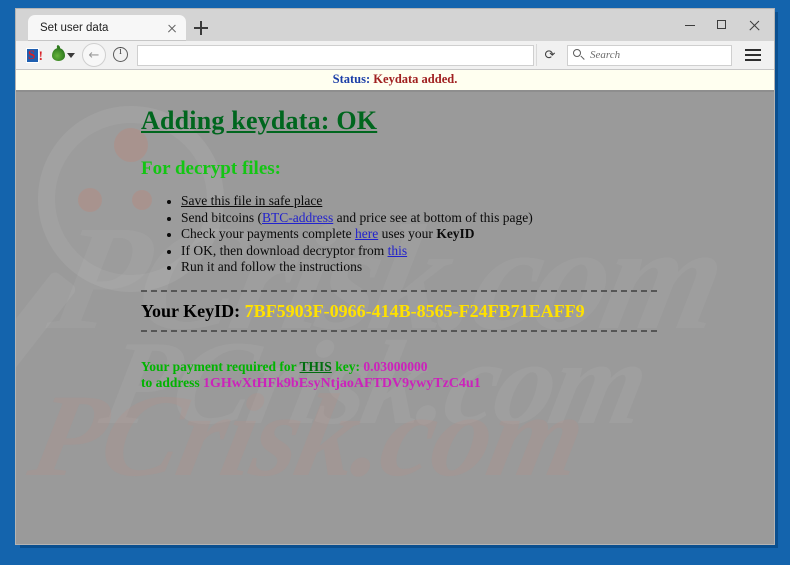  I want to click on instruction-text: If OK, then download decryptor from, so click(284, 250).